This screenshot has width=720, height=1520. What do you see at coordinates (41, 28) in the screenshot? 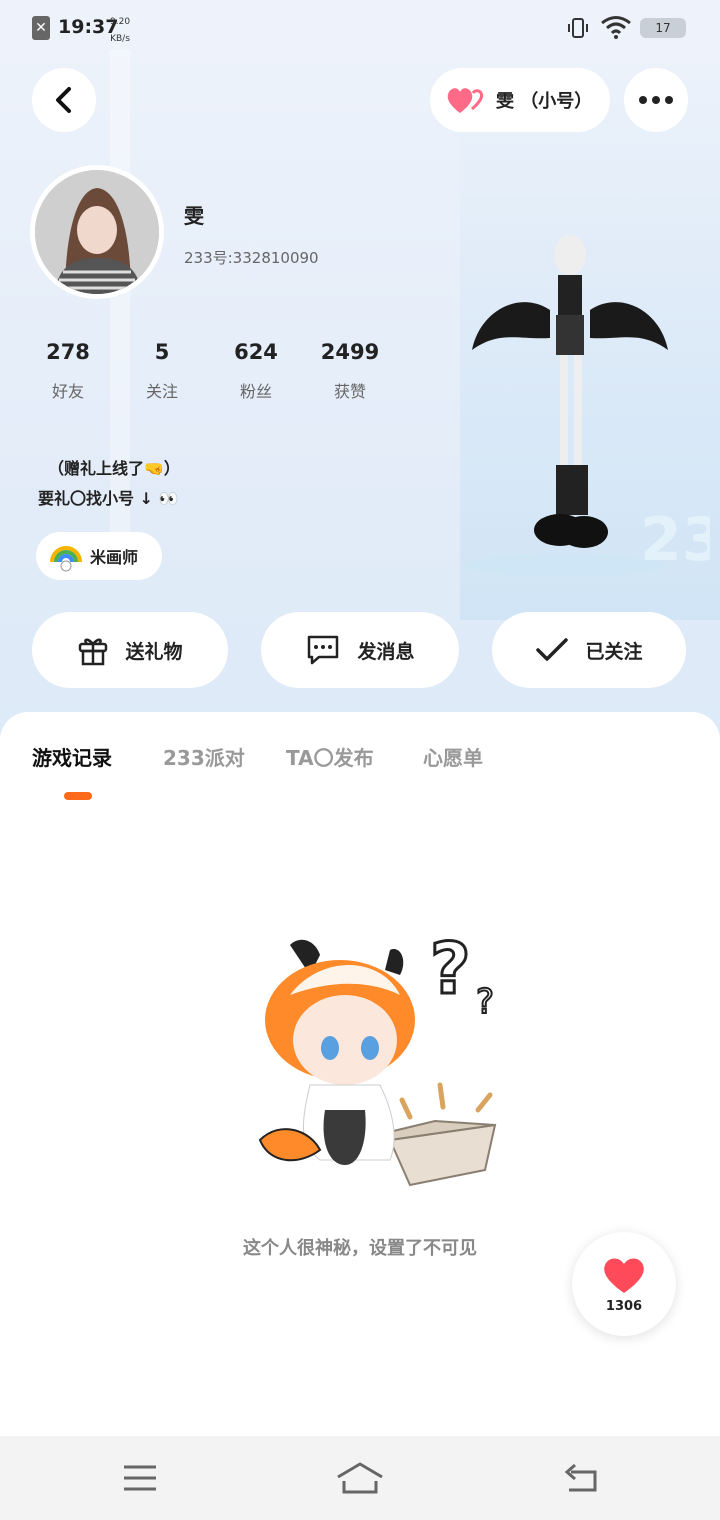
I see `notification-app-icon: ✕` at bounding box center [41, 28].